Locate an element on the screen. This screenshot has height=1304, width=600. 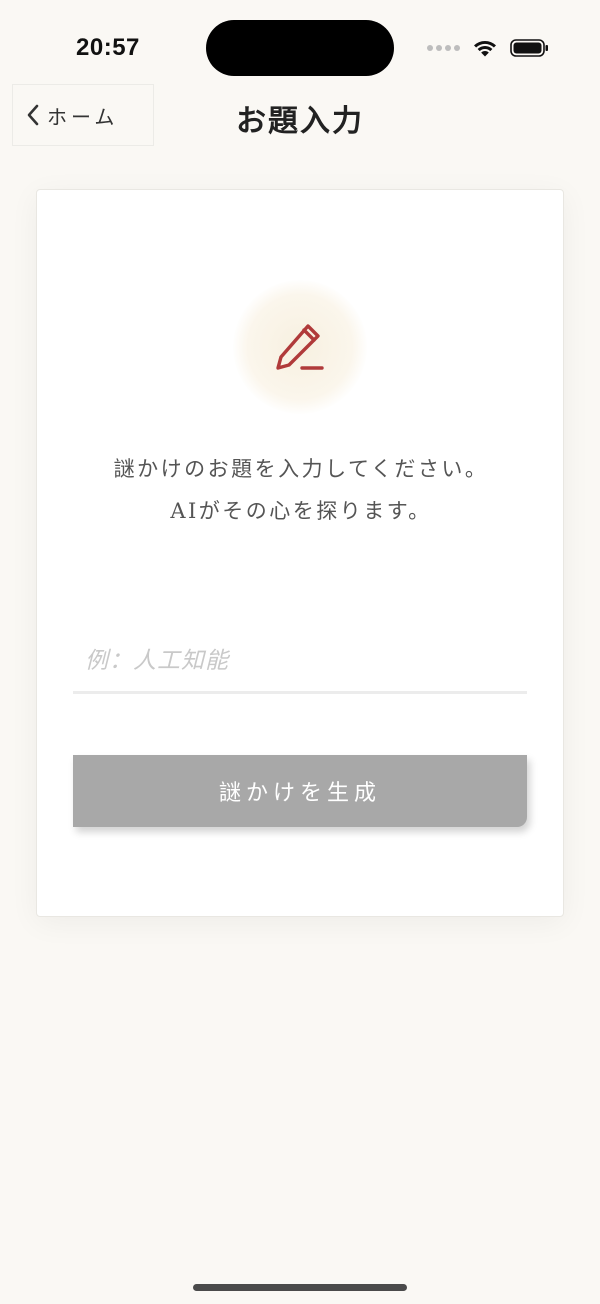
home-indicator is located at coordinates (300, 1287).